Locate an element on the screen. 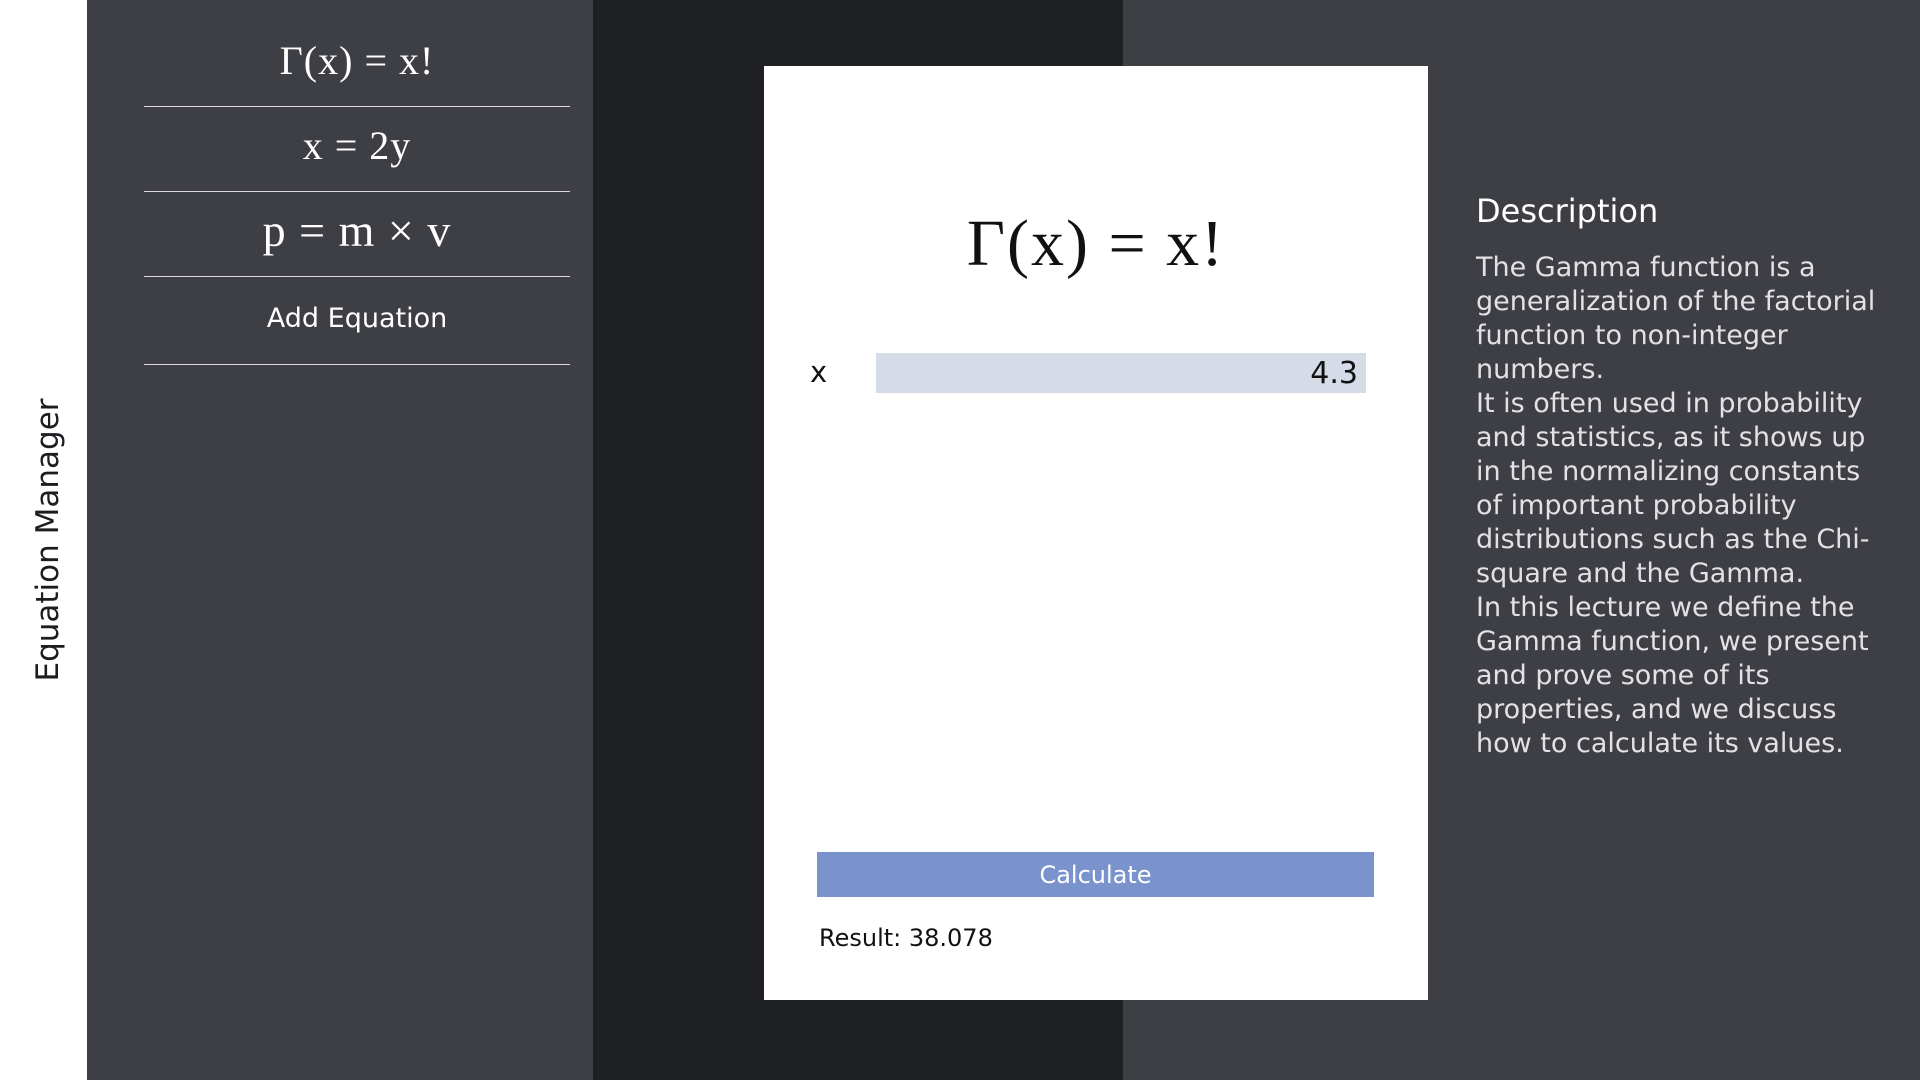 The image size is (1920, 1080). equation-label: x = 2y is located at coordinates (357, 145).